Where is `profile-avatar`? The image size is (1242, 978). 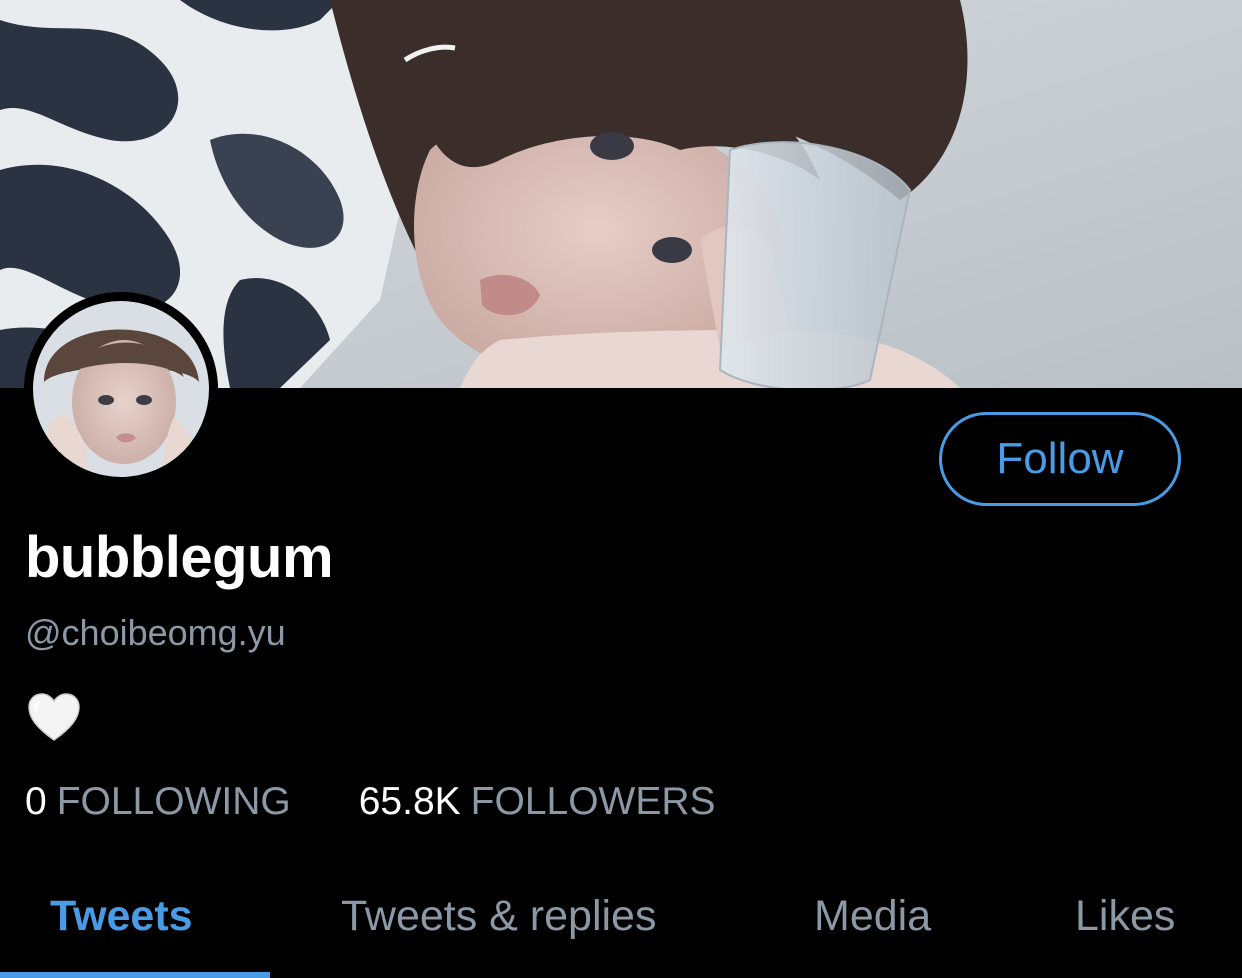
profile-avatar is located at coordinates (121, 389).